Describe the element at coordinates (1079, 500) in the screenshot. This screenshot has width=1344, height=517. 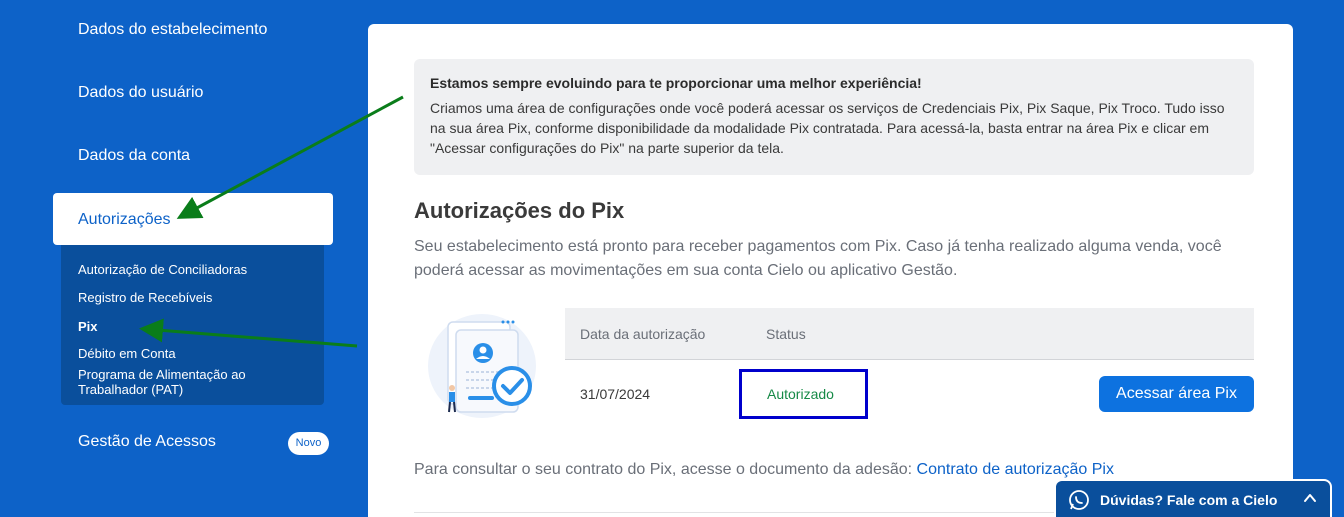
I see `whatsapp-icon` at that location.